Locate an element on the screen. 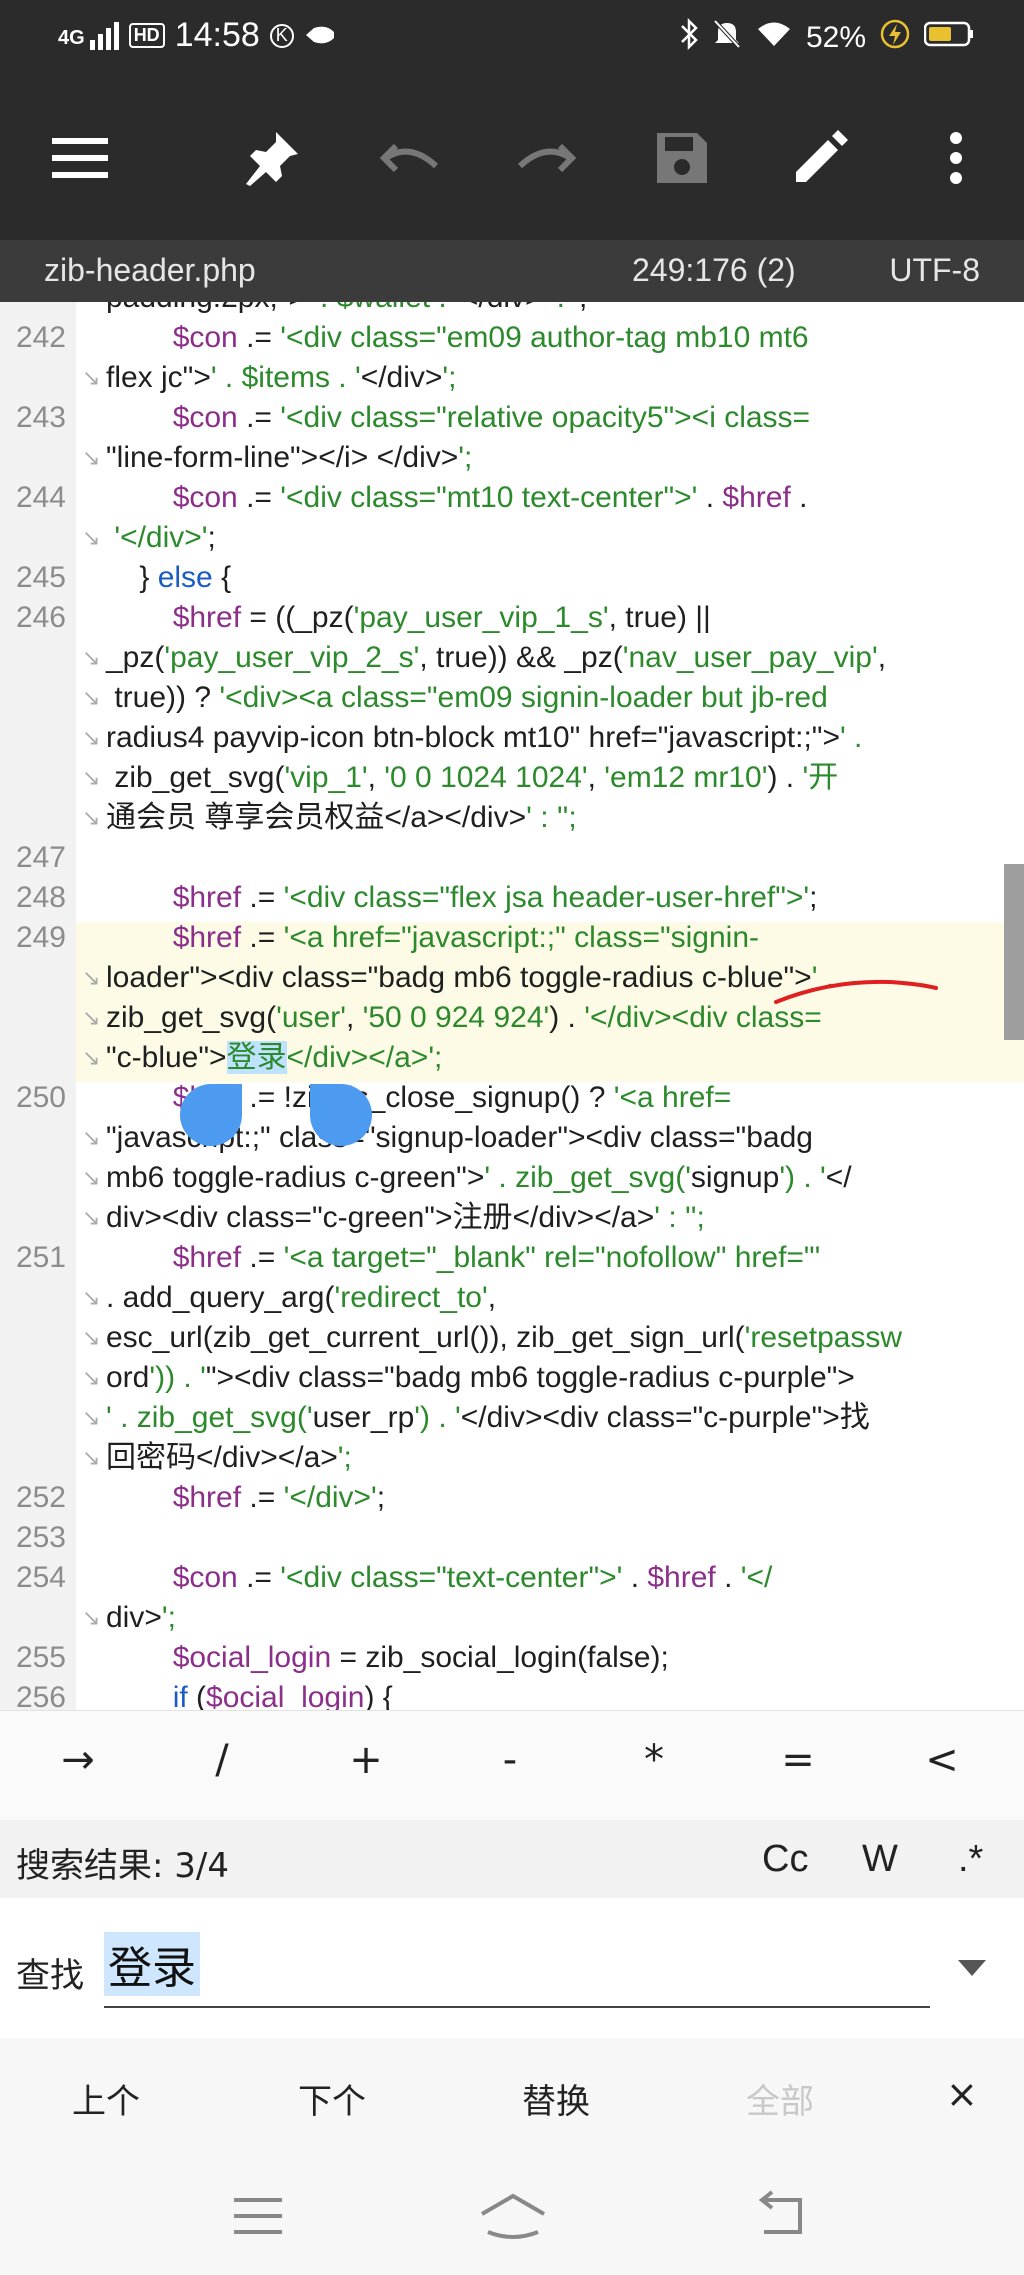  previous-match-button: 上个 is located at coordinates (106, 2098).